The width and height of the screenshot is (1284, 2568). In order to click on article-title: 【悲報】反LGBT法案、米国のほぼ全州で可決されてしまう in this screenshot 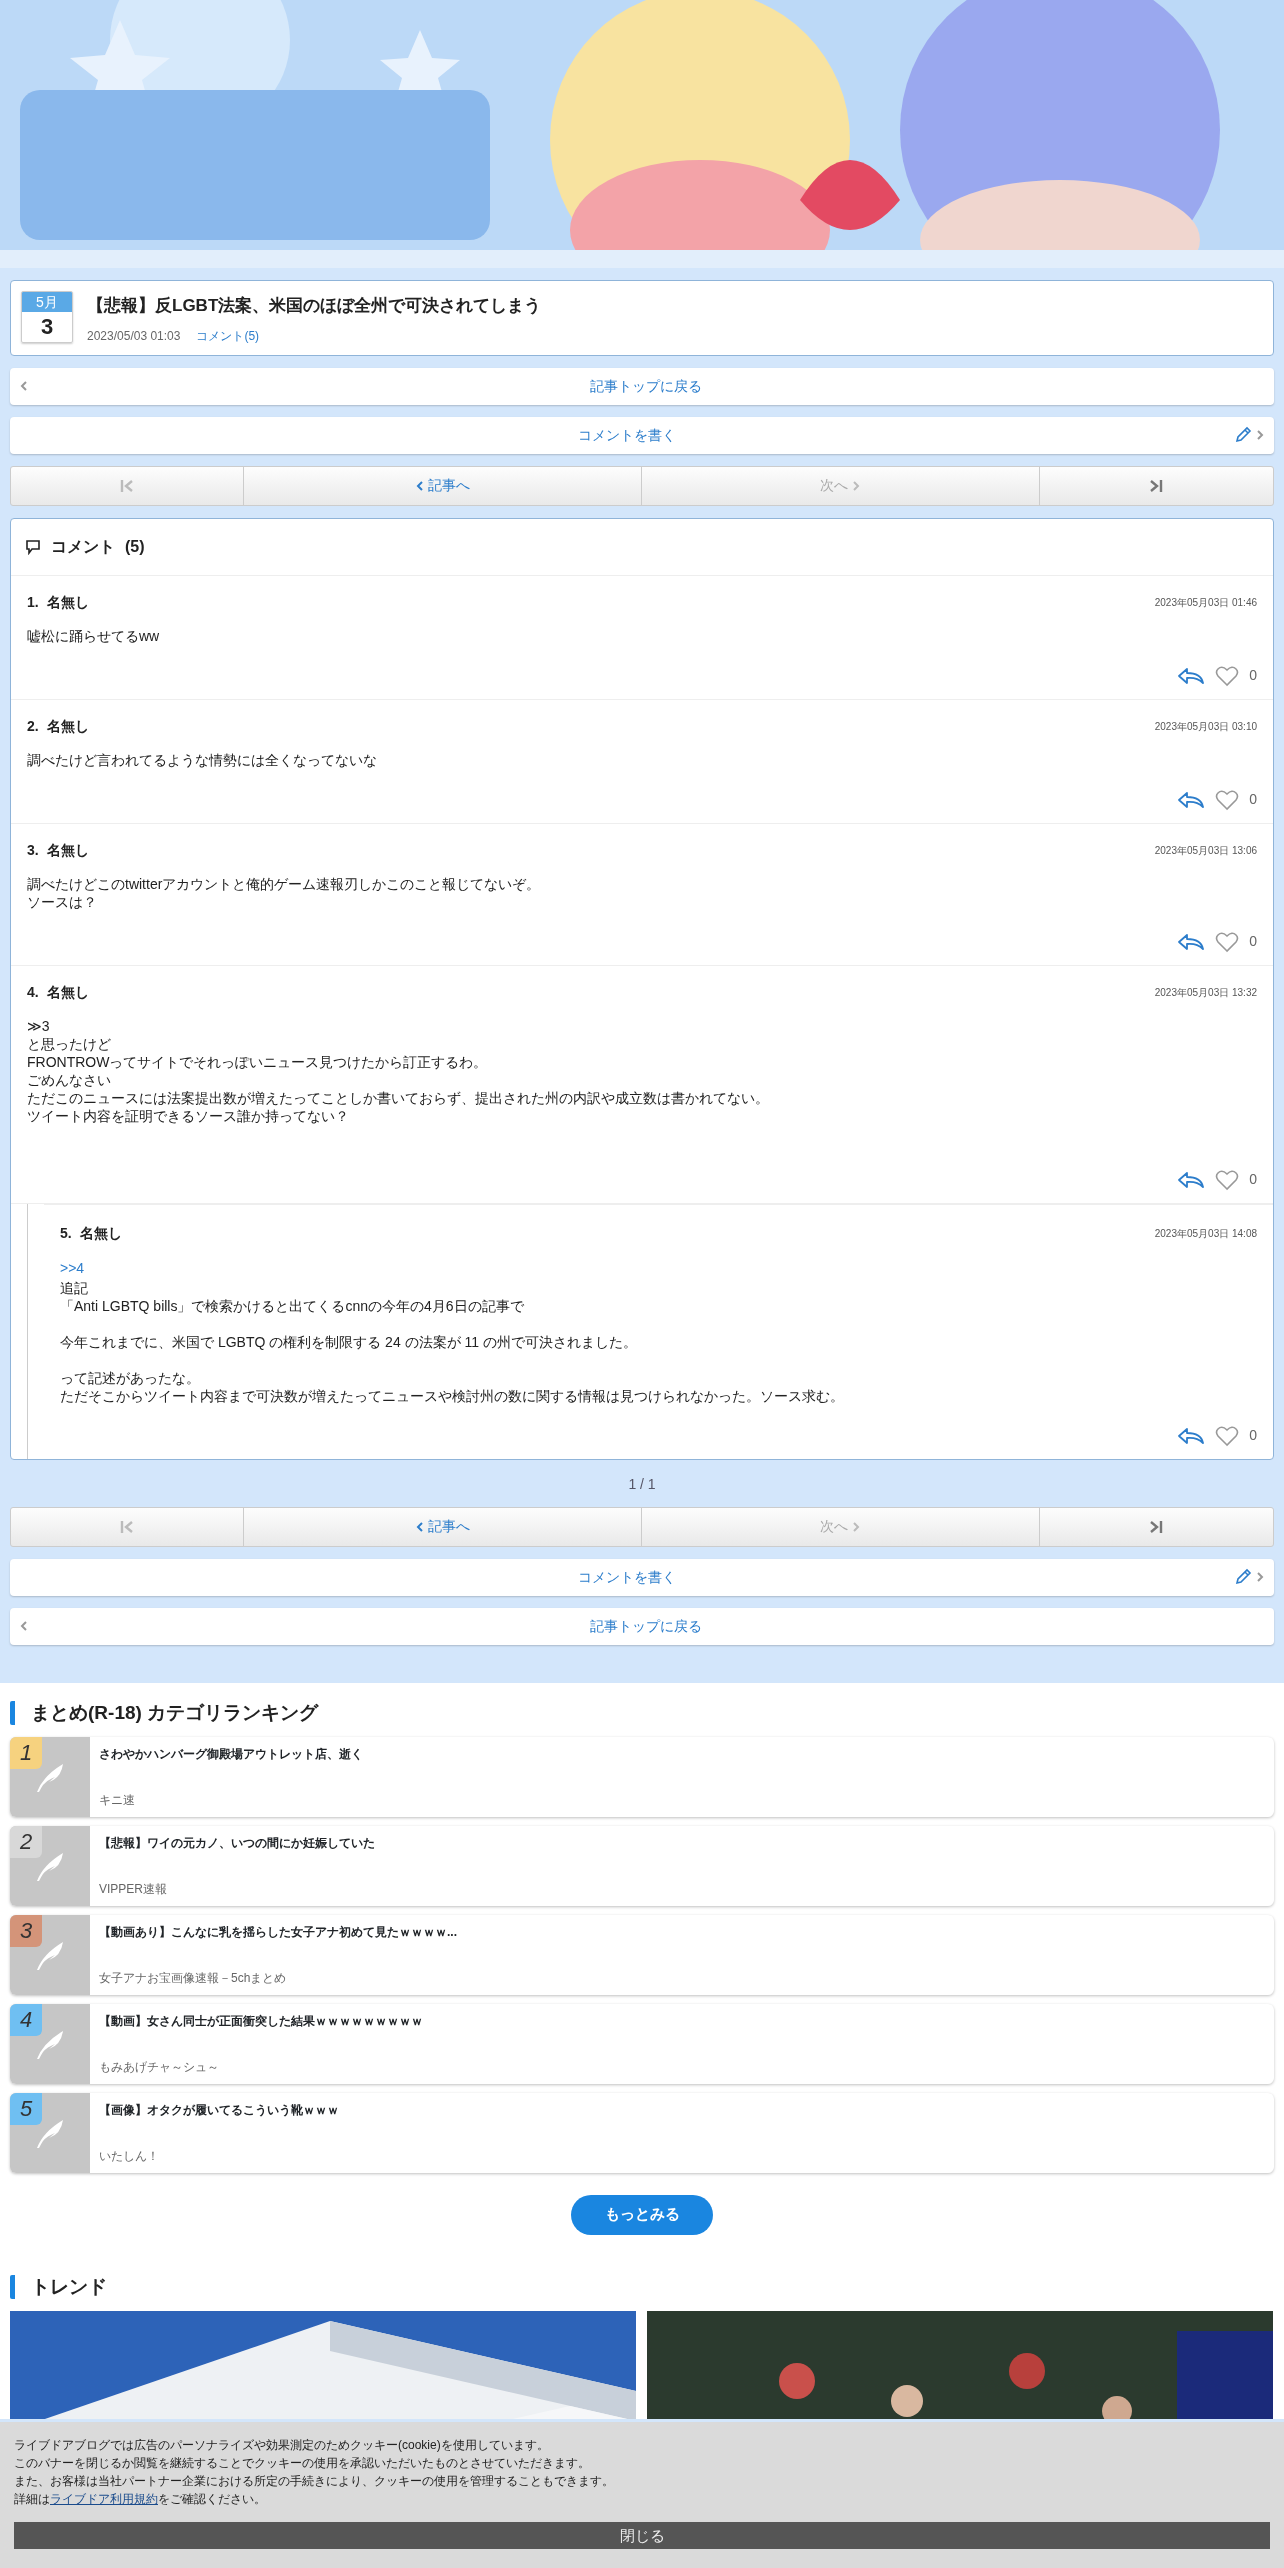, I will do `click(314, 306)`.